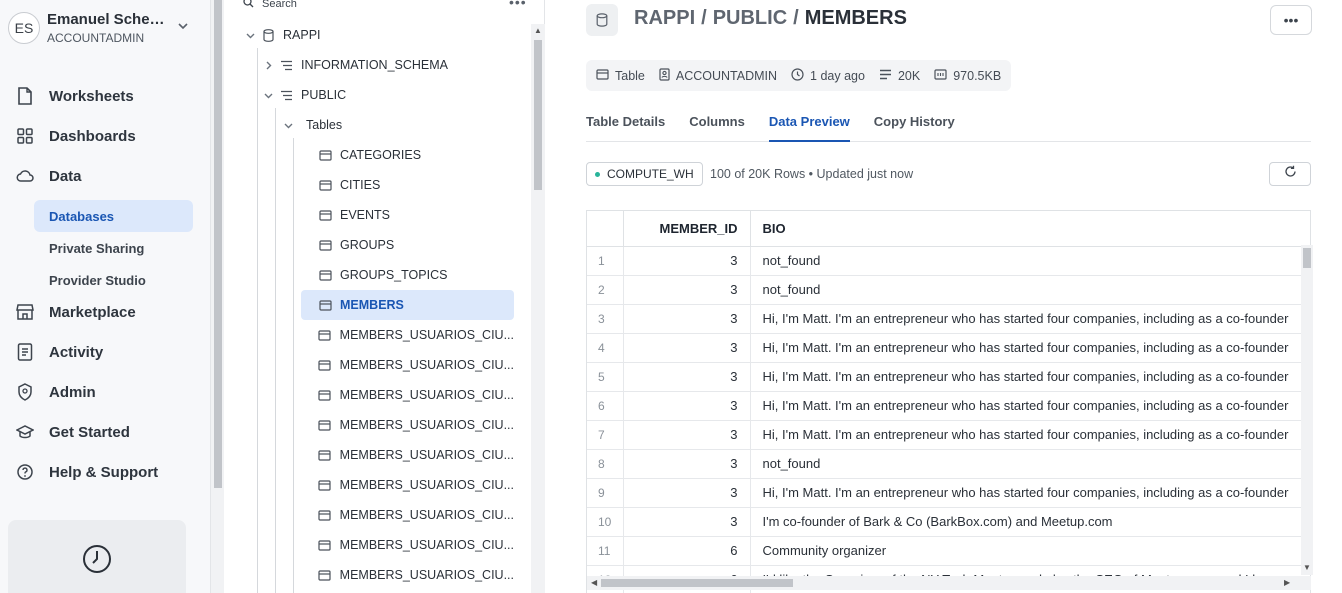 This screenshot has width=1342, height=593. I want to click on table-icon, so click(602, 75).